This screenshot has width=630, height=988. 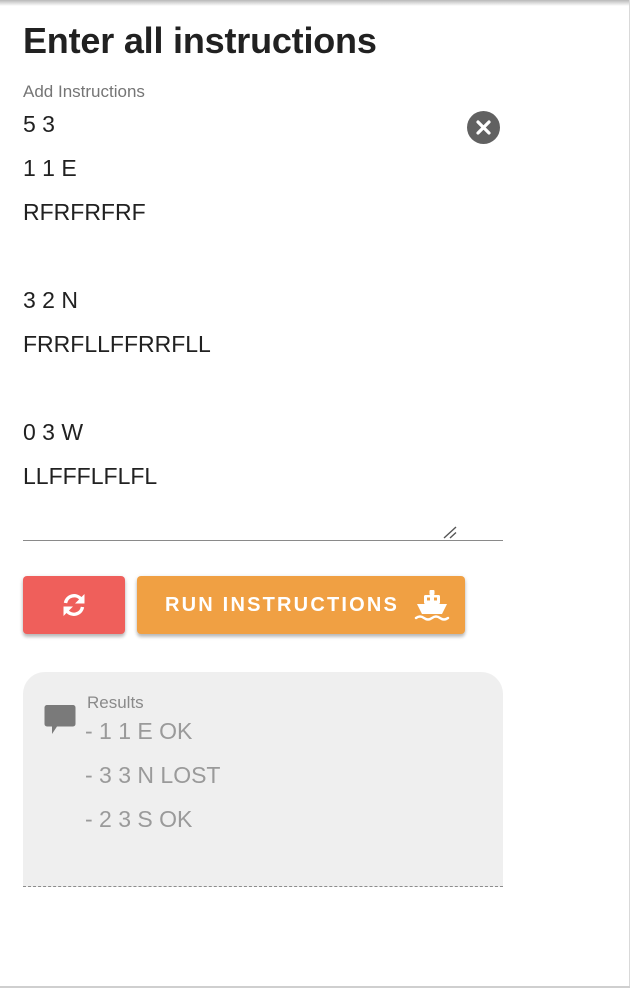 I want to click on run-instructions-button: RUN INSTRUCTIONS, so click(x=301, y=605).